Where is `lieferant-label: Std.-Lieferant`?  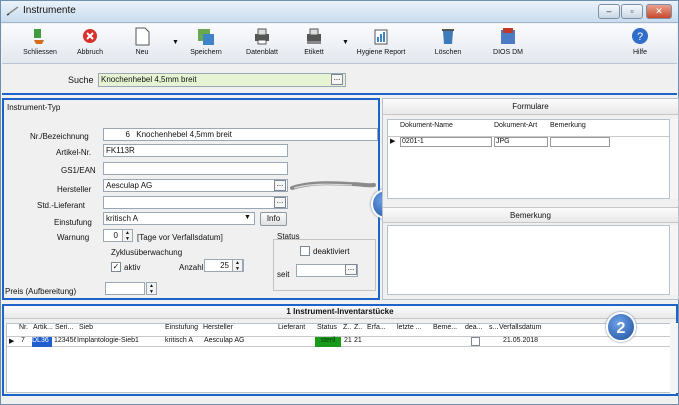
lieferant-label: Std.-Lieferant is located at coordinates (61, 205).